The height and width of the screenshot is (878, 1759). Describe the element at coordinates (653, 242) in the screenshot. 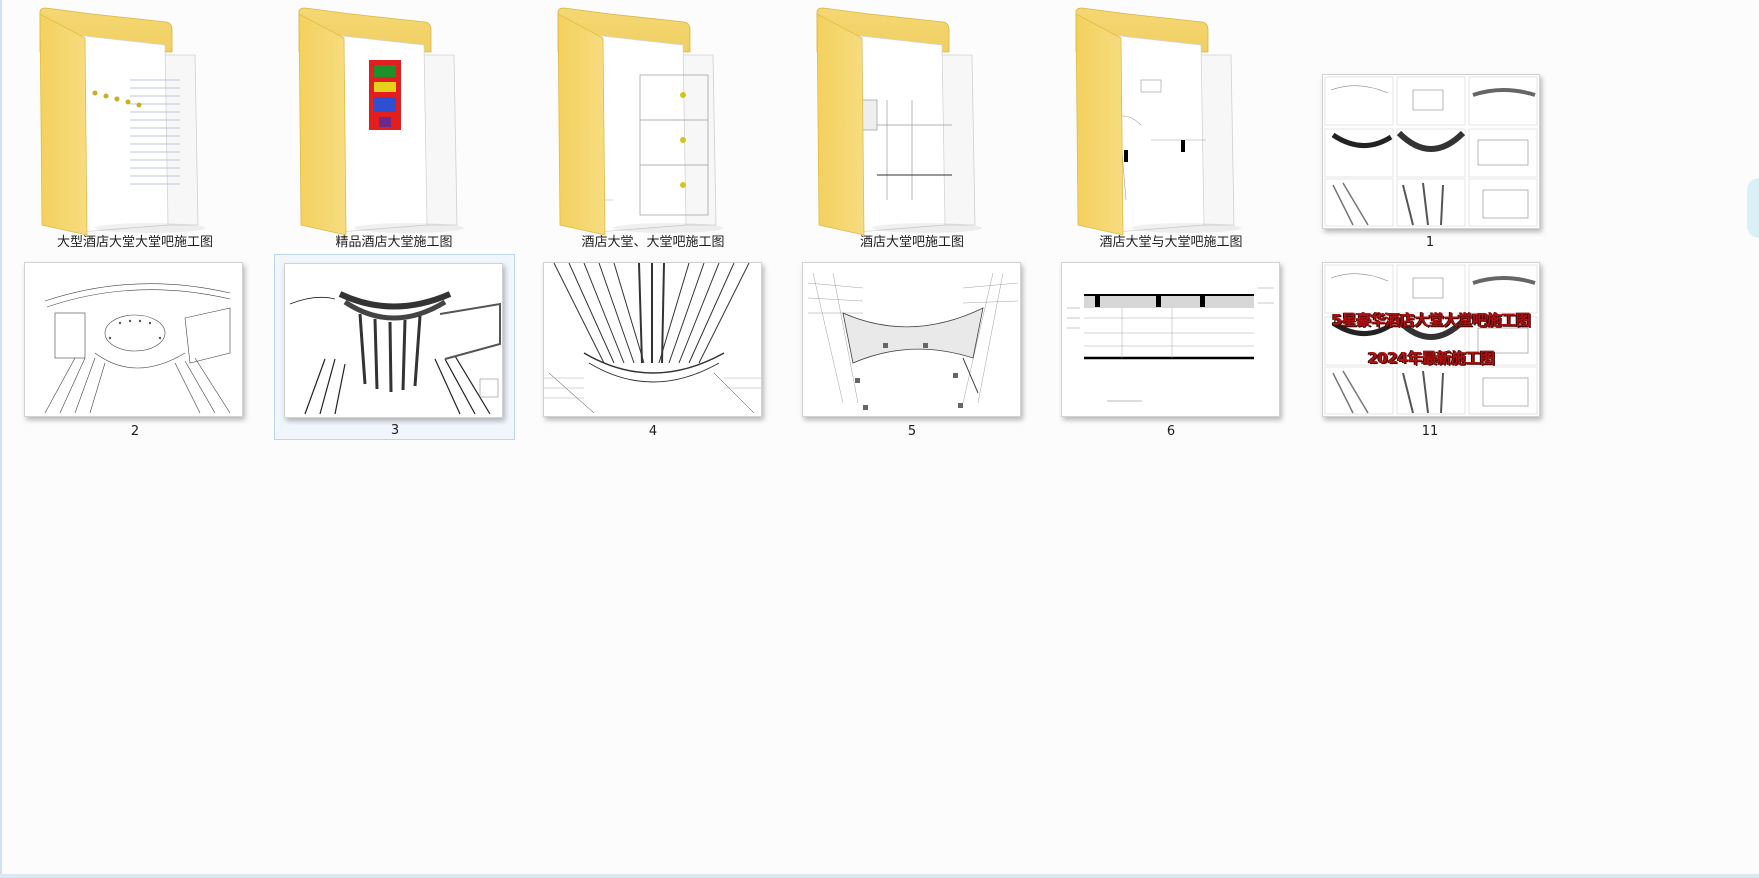

I see `folder-label: 酒店大堂、大堂吧施工图` at that location.